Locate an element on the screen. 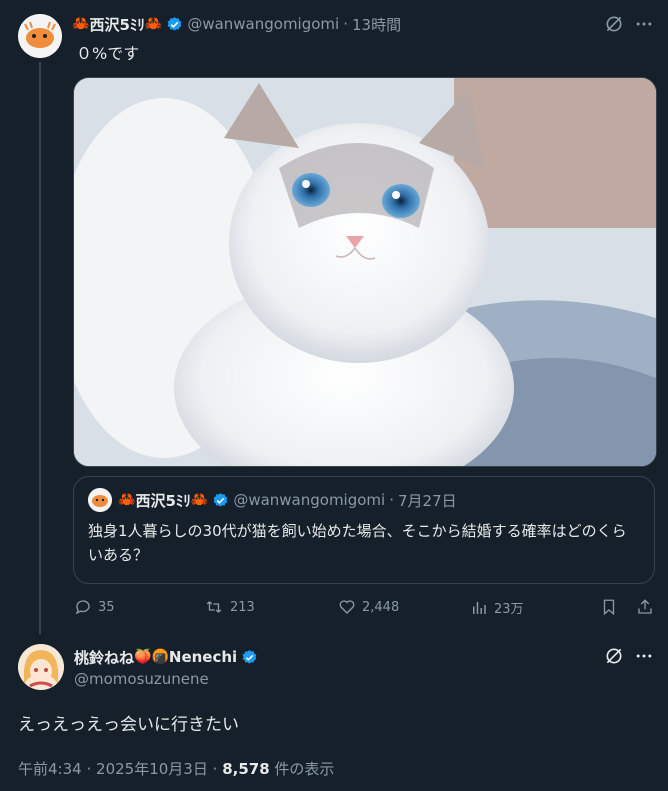 The image size is (668, 791). quote-date: 7月27日 is located at coordinates (427, 500).